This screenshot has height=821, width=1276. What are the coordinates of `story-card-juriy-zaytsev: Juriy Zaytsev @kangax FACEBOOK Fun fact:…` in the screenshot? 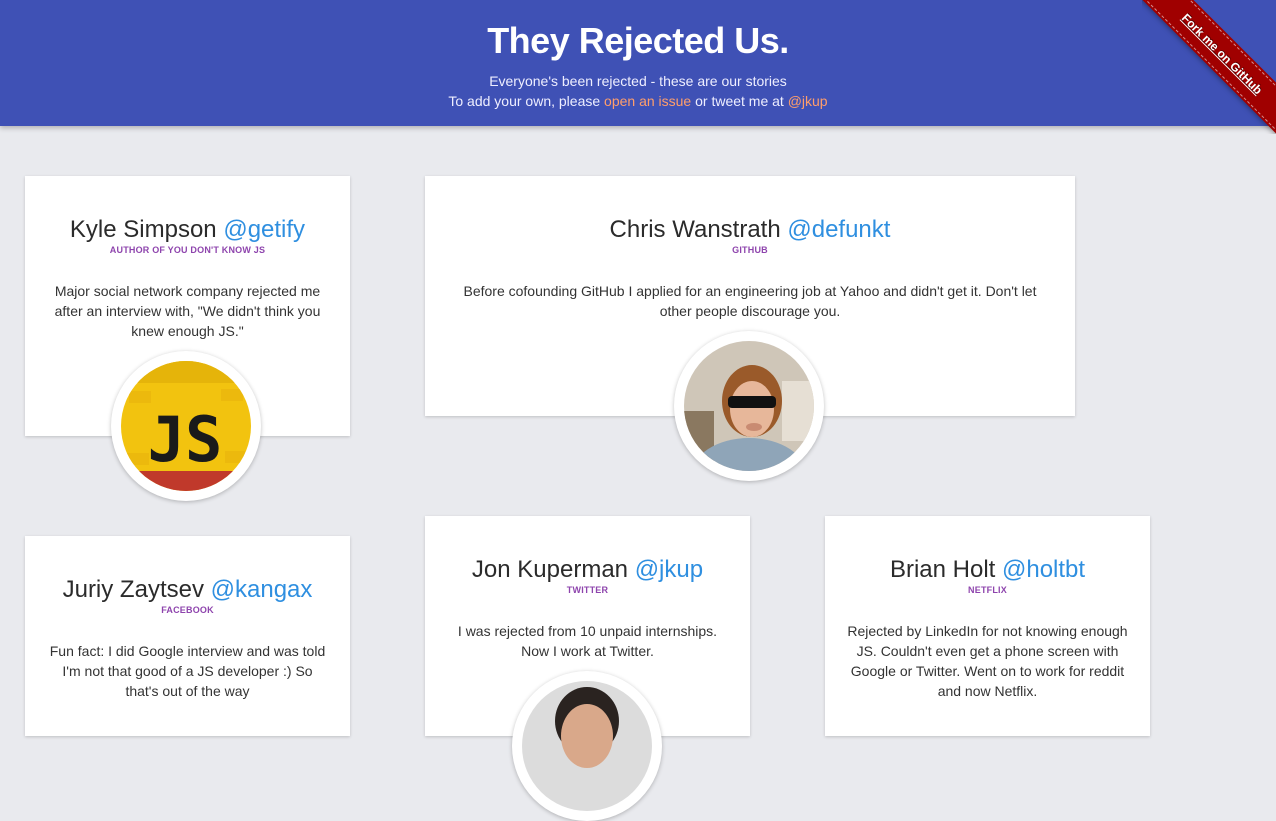 It's located at (187, 636).